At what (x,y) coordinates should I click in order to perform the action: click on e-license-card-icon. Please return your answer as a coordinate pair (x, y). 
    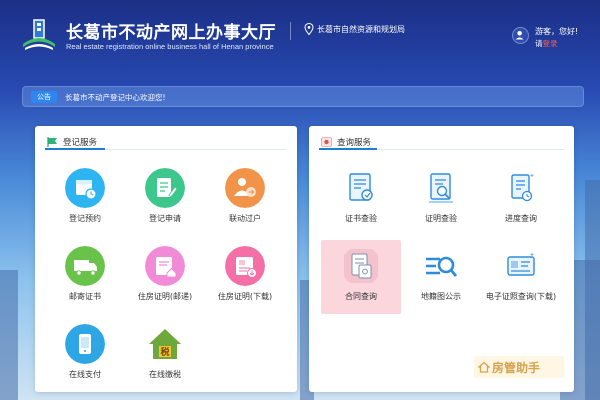
    Looking at the image, I should click on (521, 264).